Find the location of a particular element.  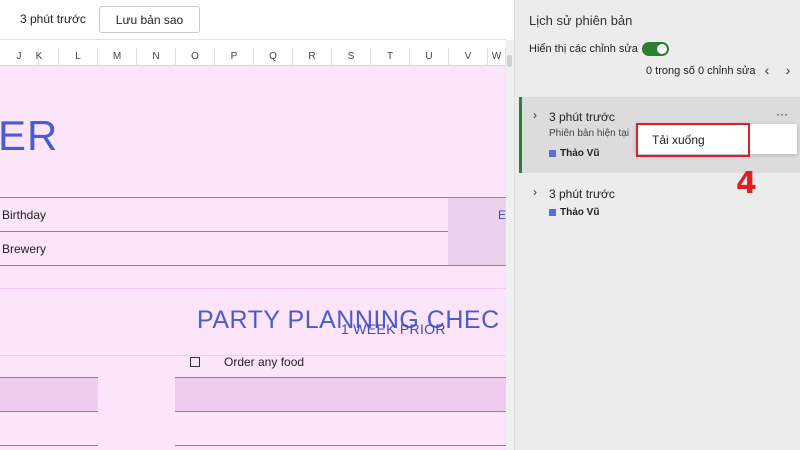

column-header: P is located at coordinates (234, 57).